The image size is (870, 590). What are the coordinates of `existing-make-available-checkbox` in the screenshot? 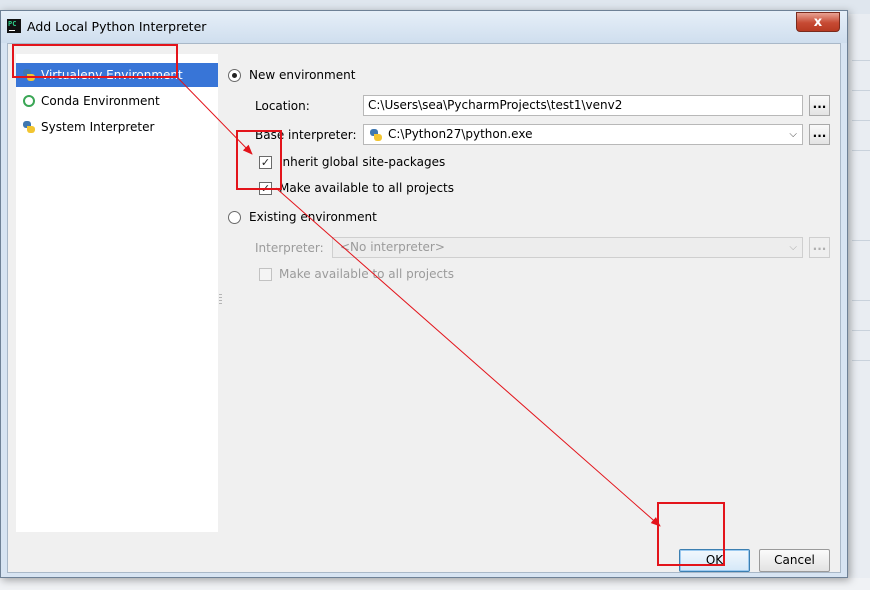 It's located at (265, 274).